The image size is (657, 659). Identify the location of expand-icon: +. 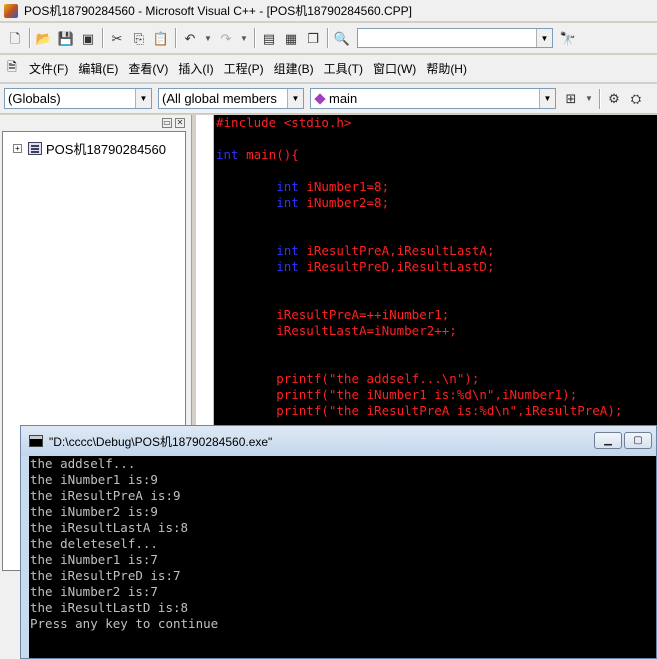
(17, 148).